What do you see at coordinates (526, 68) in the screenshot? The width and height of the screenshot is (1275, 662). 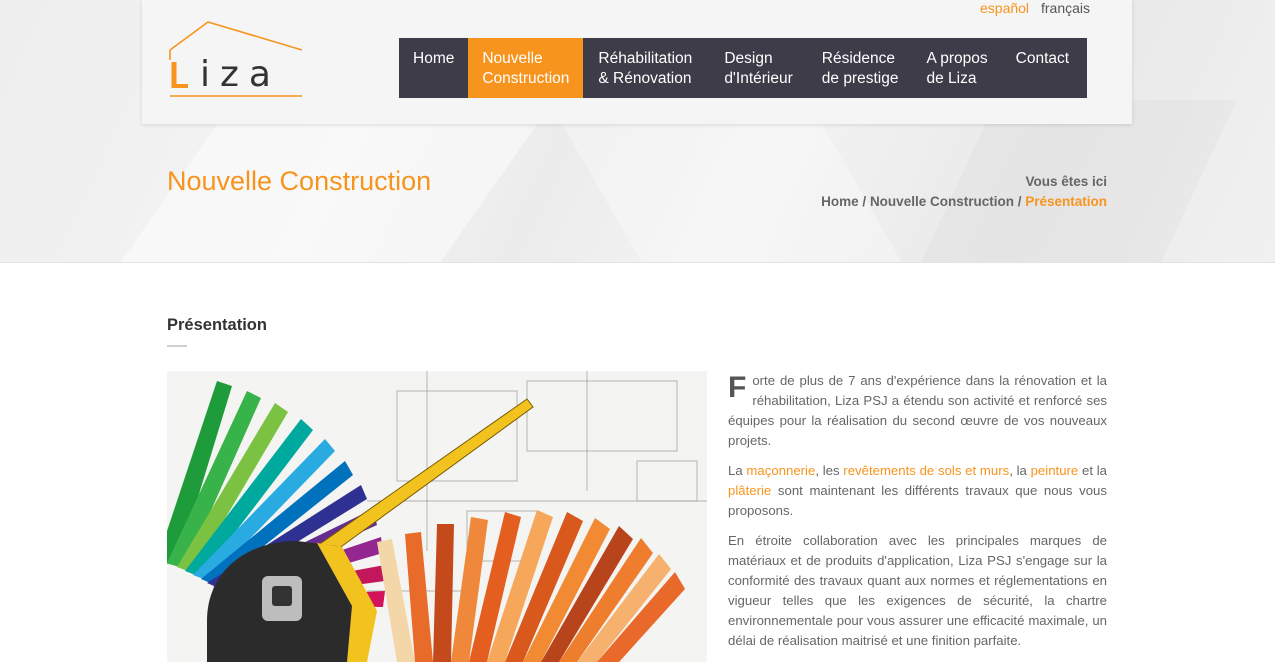 I see `nav-nouvelle-construction: Nouvelle Construction` at bounding box center [526, 68].